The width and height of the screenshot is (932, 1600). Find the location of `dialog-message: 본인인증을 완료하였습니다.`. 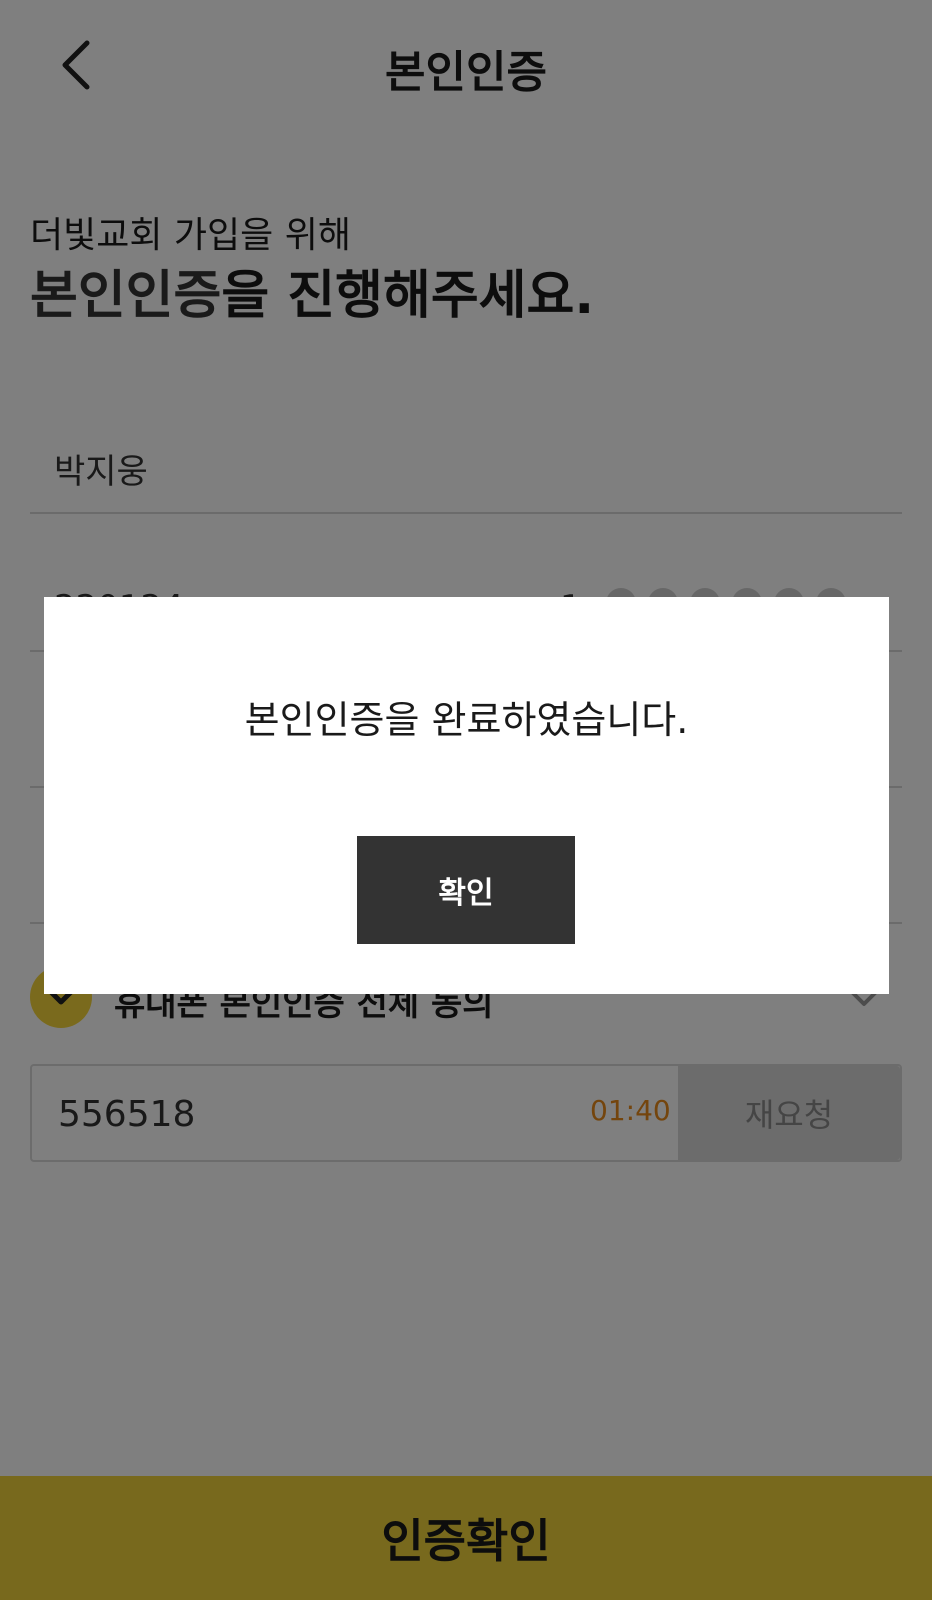

dialog-message: 본인인증을 완료하였습니다. is located at coordinates (466, 720).